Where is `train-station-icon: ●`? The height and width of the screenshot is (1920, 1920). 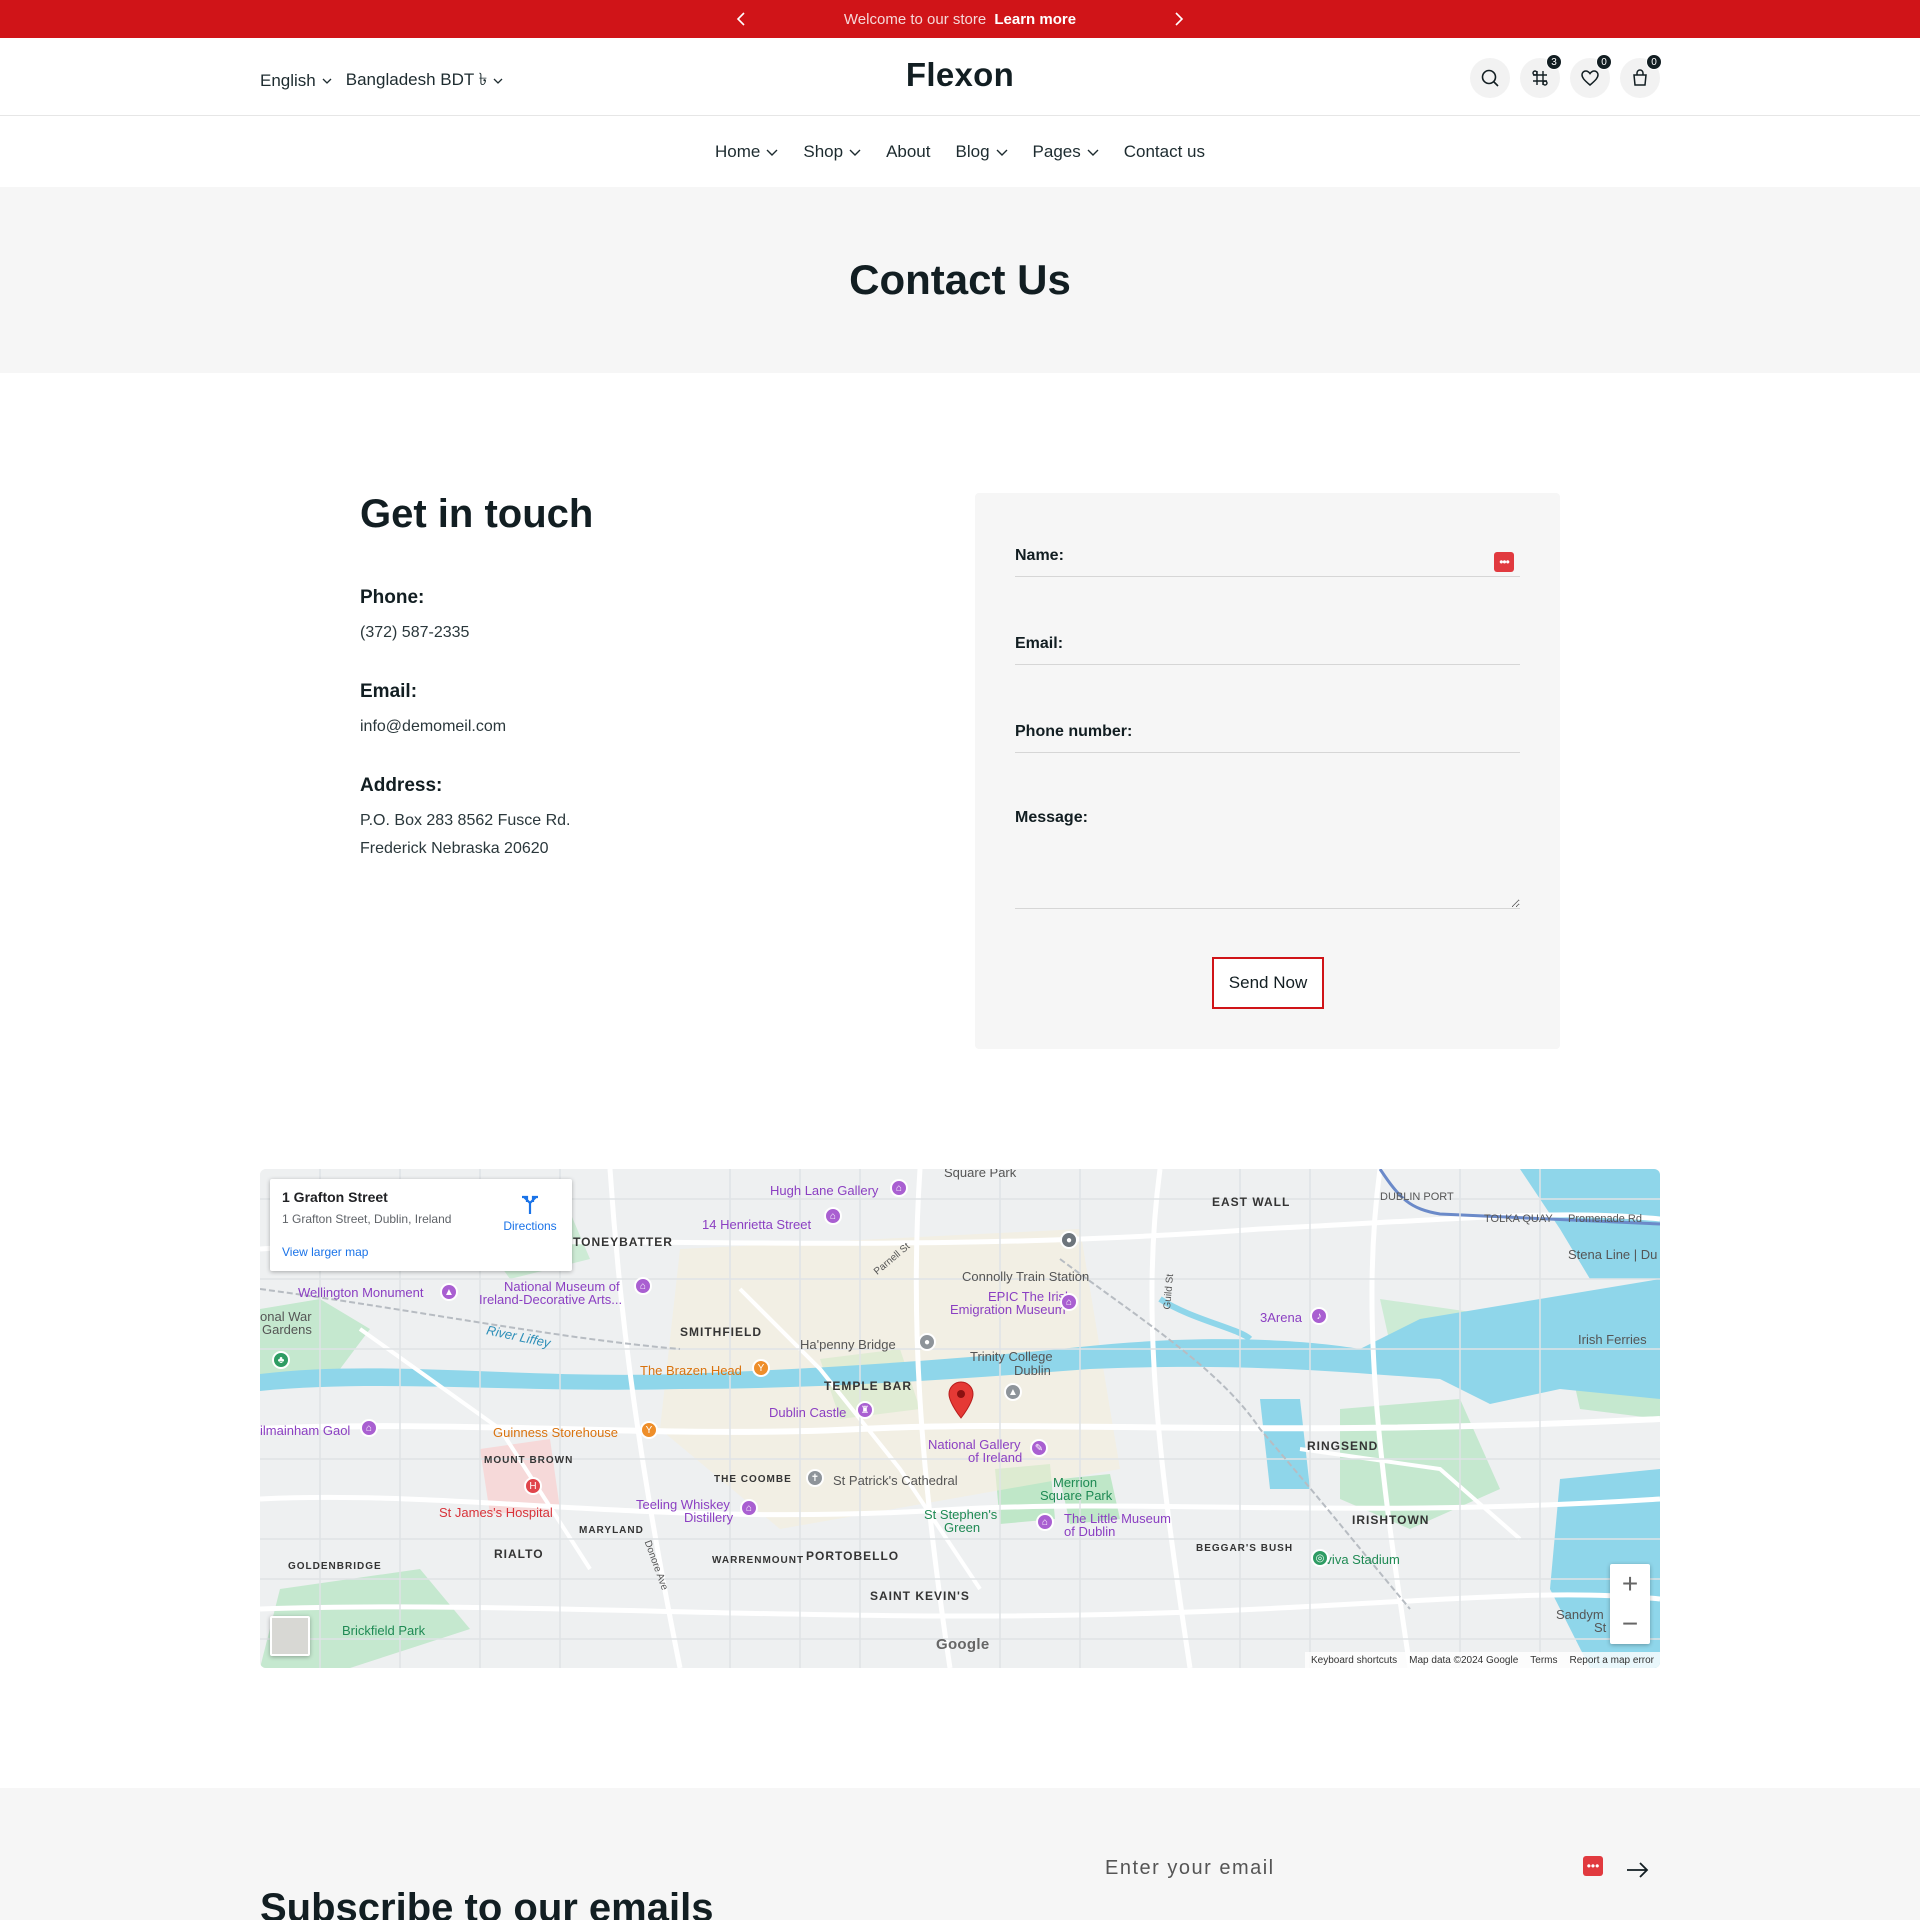 train-station-icon: ● is located at coordinates (1069, 1240).